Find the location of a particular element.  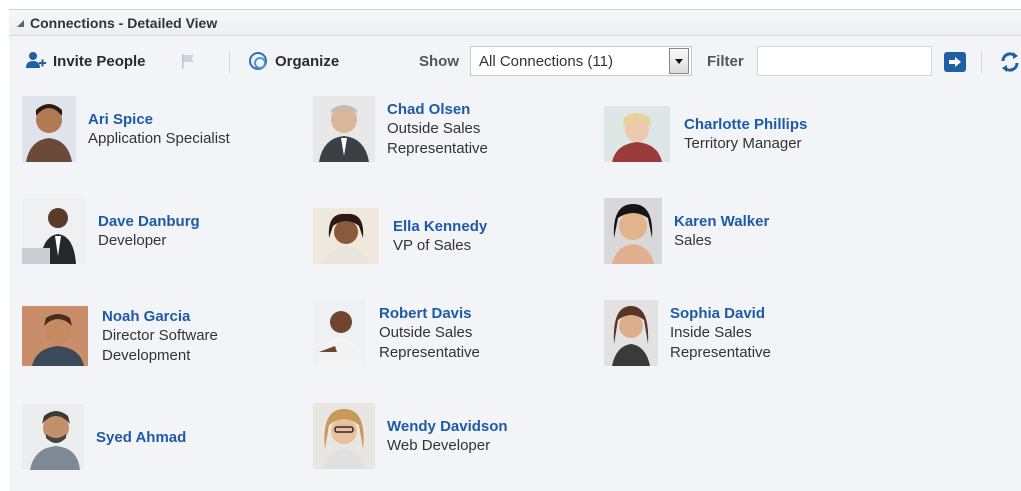

invite-people-label: Invite People is located at coordinates (99, 61).